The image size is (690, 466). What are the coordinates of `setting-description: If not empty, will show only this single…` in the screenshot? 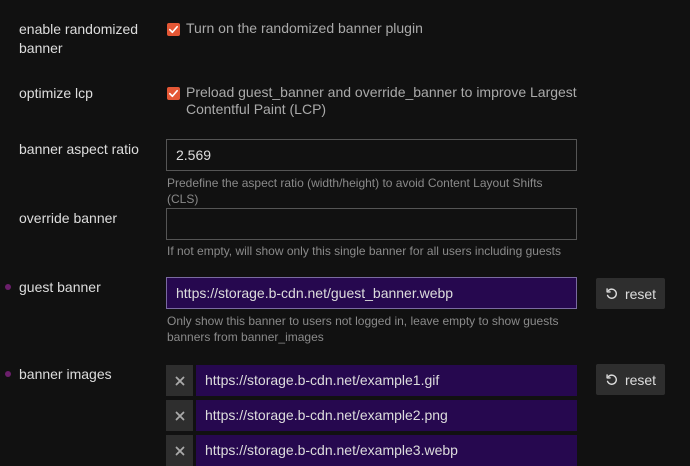 It's located at (364, 251).